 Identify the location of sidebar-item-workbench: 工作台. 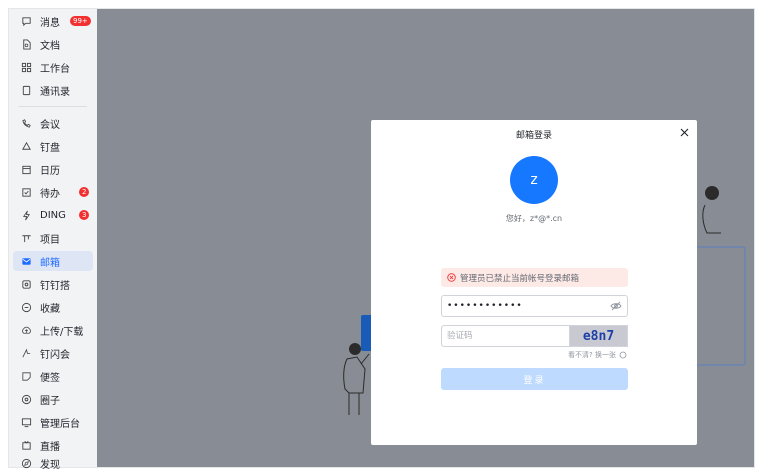
(53, 67).